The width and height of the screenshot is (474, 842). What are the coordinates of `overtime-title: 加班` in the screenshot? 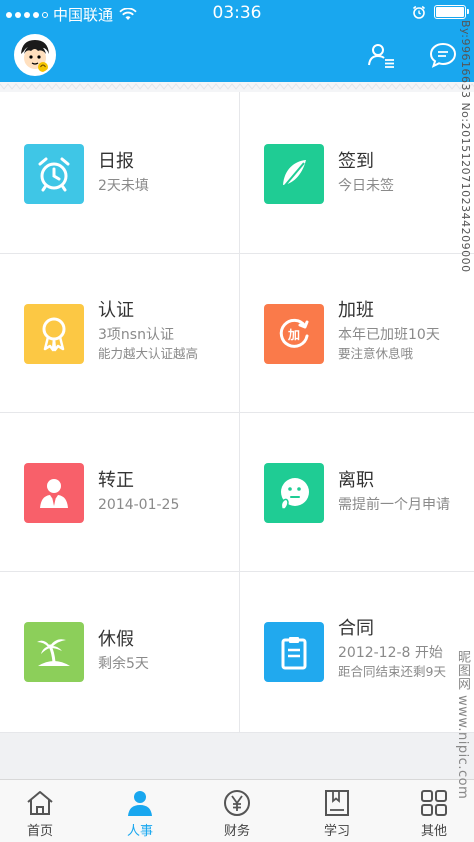 It's located at (356, 310).